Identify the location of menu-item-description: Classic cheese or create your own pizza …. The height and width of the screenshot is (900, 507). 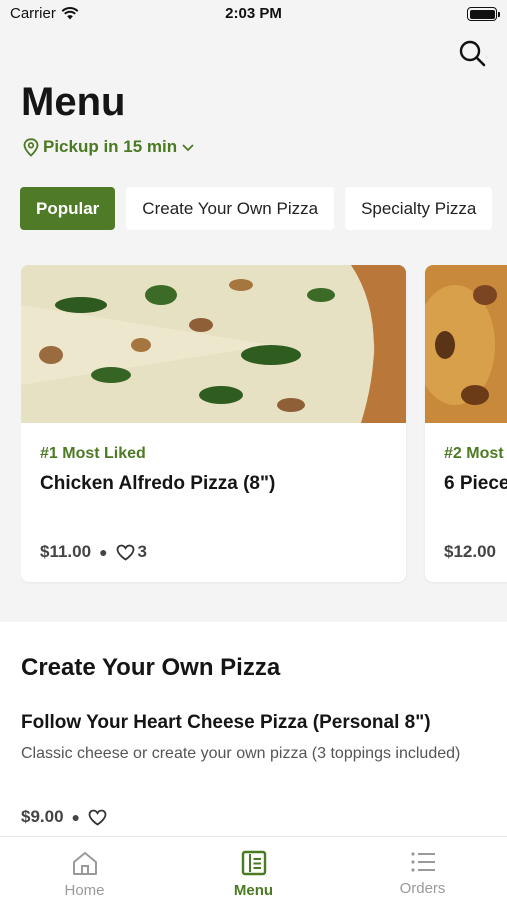
(241, 753).